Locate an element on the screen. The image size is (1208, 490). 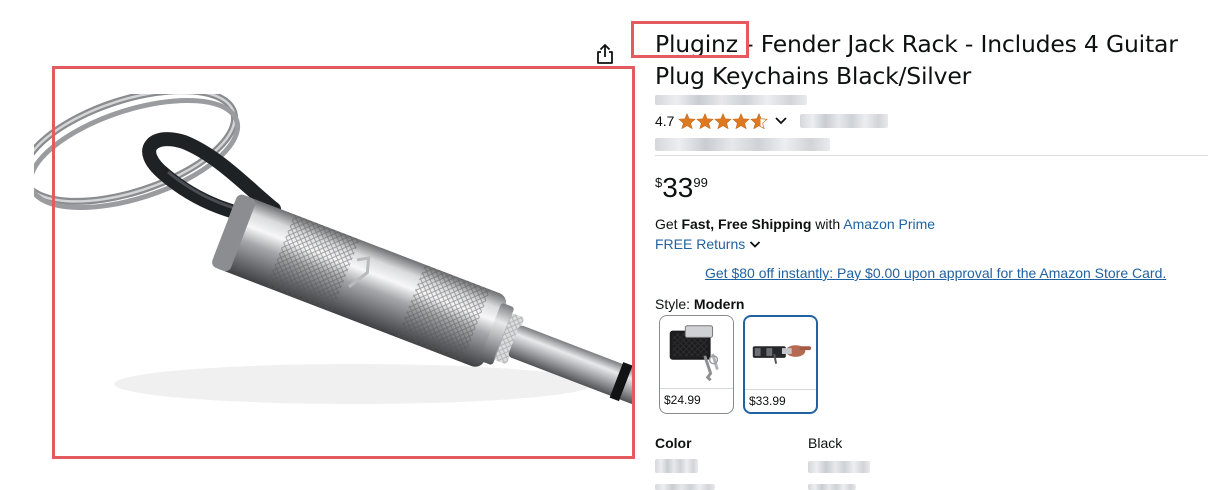
rating-dropdown is located at coordinates (781, 121).